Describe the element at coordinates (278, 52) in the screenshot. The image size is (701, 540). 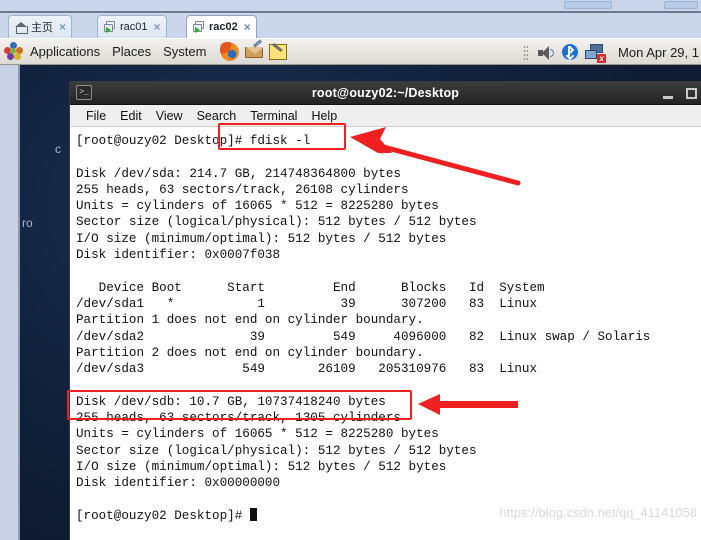
I see `text-editor-icon` at that location.